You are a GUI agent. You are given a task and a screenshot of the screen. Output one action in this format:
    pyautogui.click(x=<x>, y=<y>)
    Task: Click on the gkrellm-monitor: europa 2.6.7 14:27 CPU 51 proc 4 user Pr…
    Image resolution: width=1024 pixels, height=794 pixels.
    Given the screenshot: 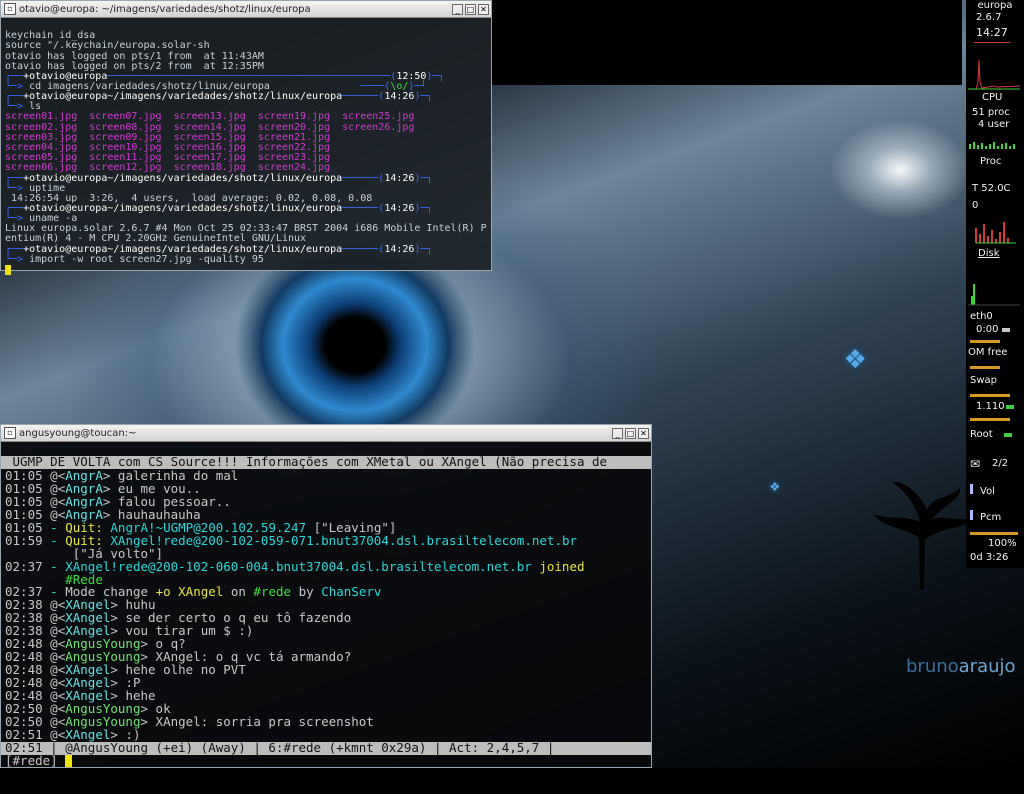 What is the action you would take?
    pyautogui.click(x=995, y=284)
    